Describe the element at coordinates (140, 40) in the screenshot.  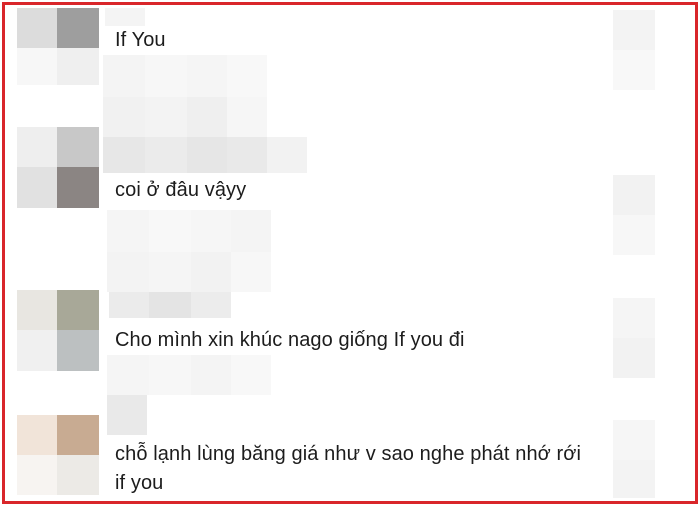
I see `comment-text: If You` at that location.